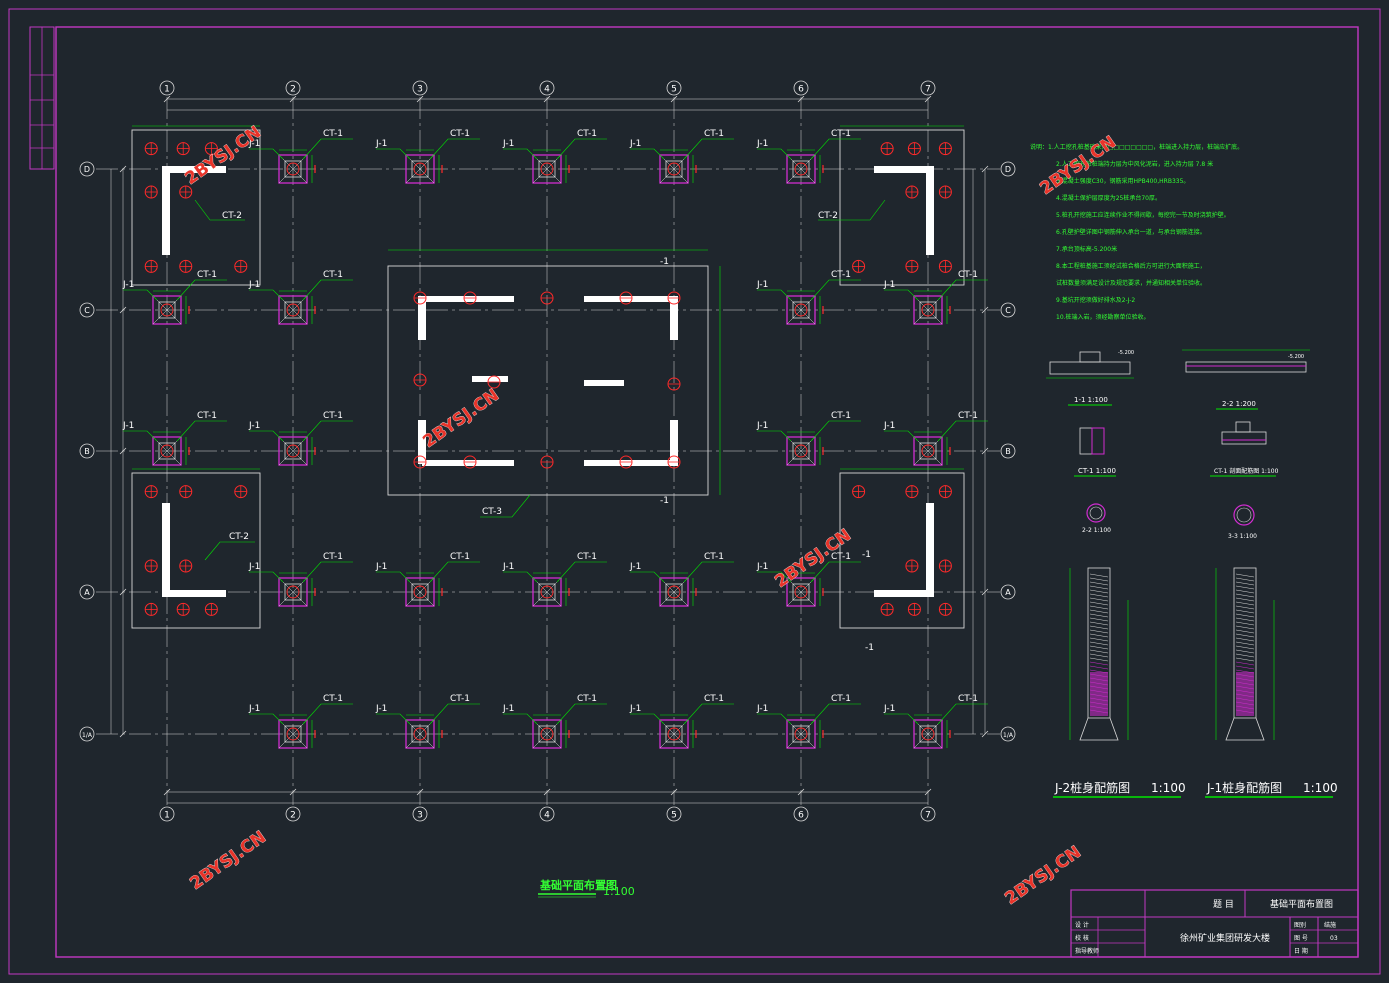  I want to click on tb-row-design: 设 计, so click(1082, 925).